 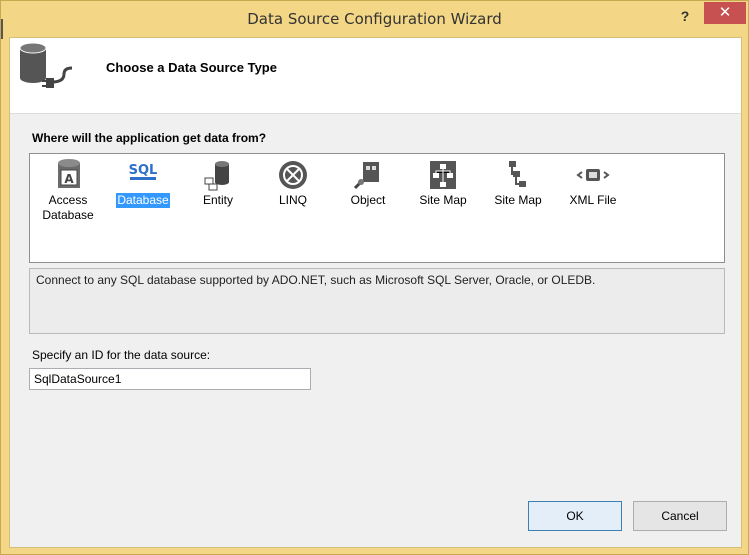 I want to click on window-edge-marker, so click(x=2, y=29).